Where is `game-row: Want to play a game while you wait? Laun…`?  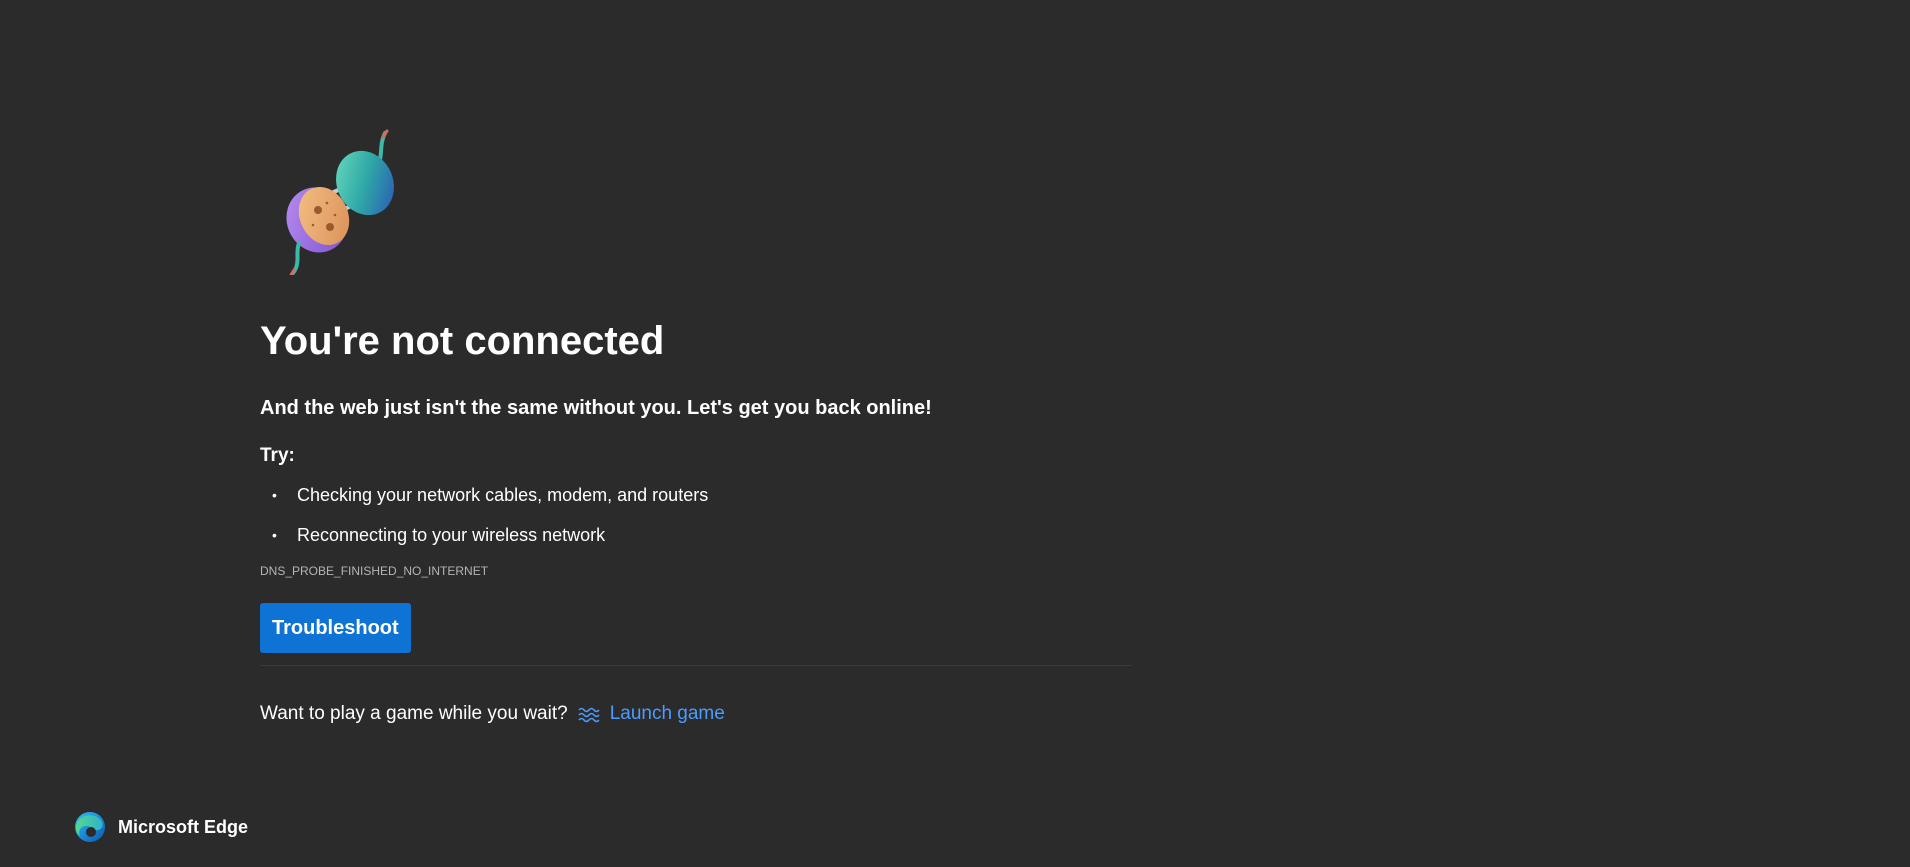
game-row: Want to play a game while you wait? Laun… is located at coordinates (696, 714).